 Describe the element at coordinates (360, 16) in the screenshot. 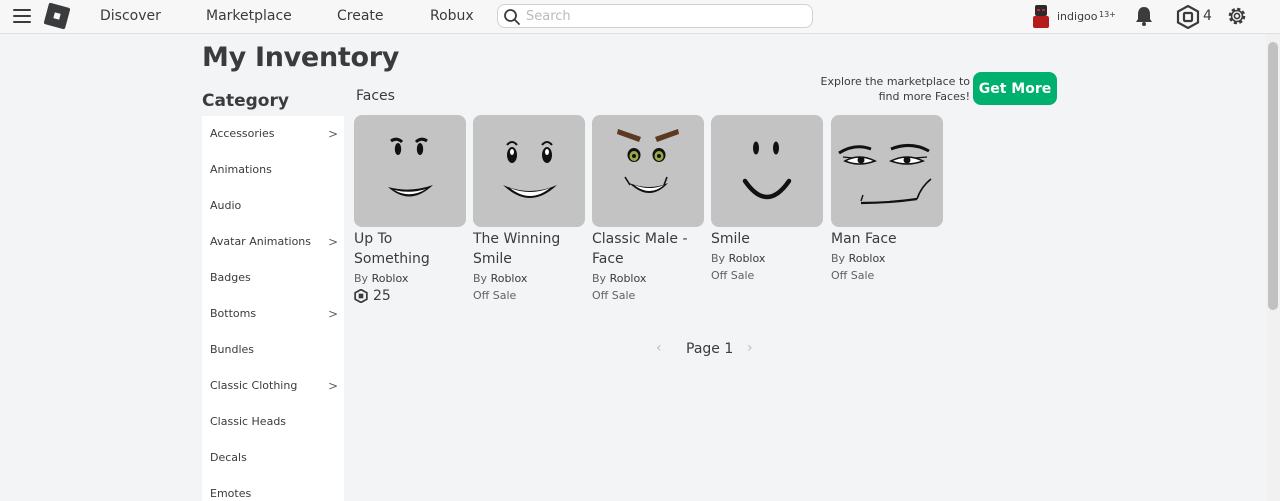

I see `nav-link-create: Create` at that location.